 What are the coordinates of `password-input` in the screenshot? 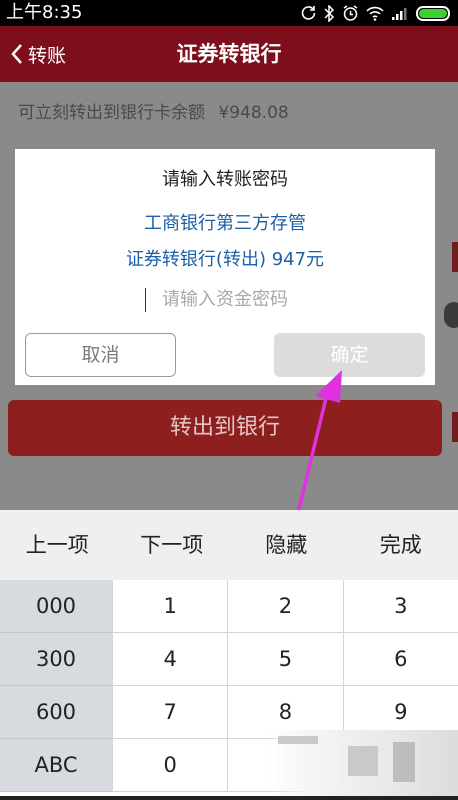 It's located at (225, 299).